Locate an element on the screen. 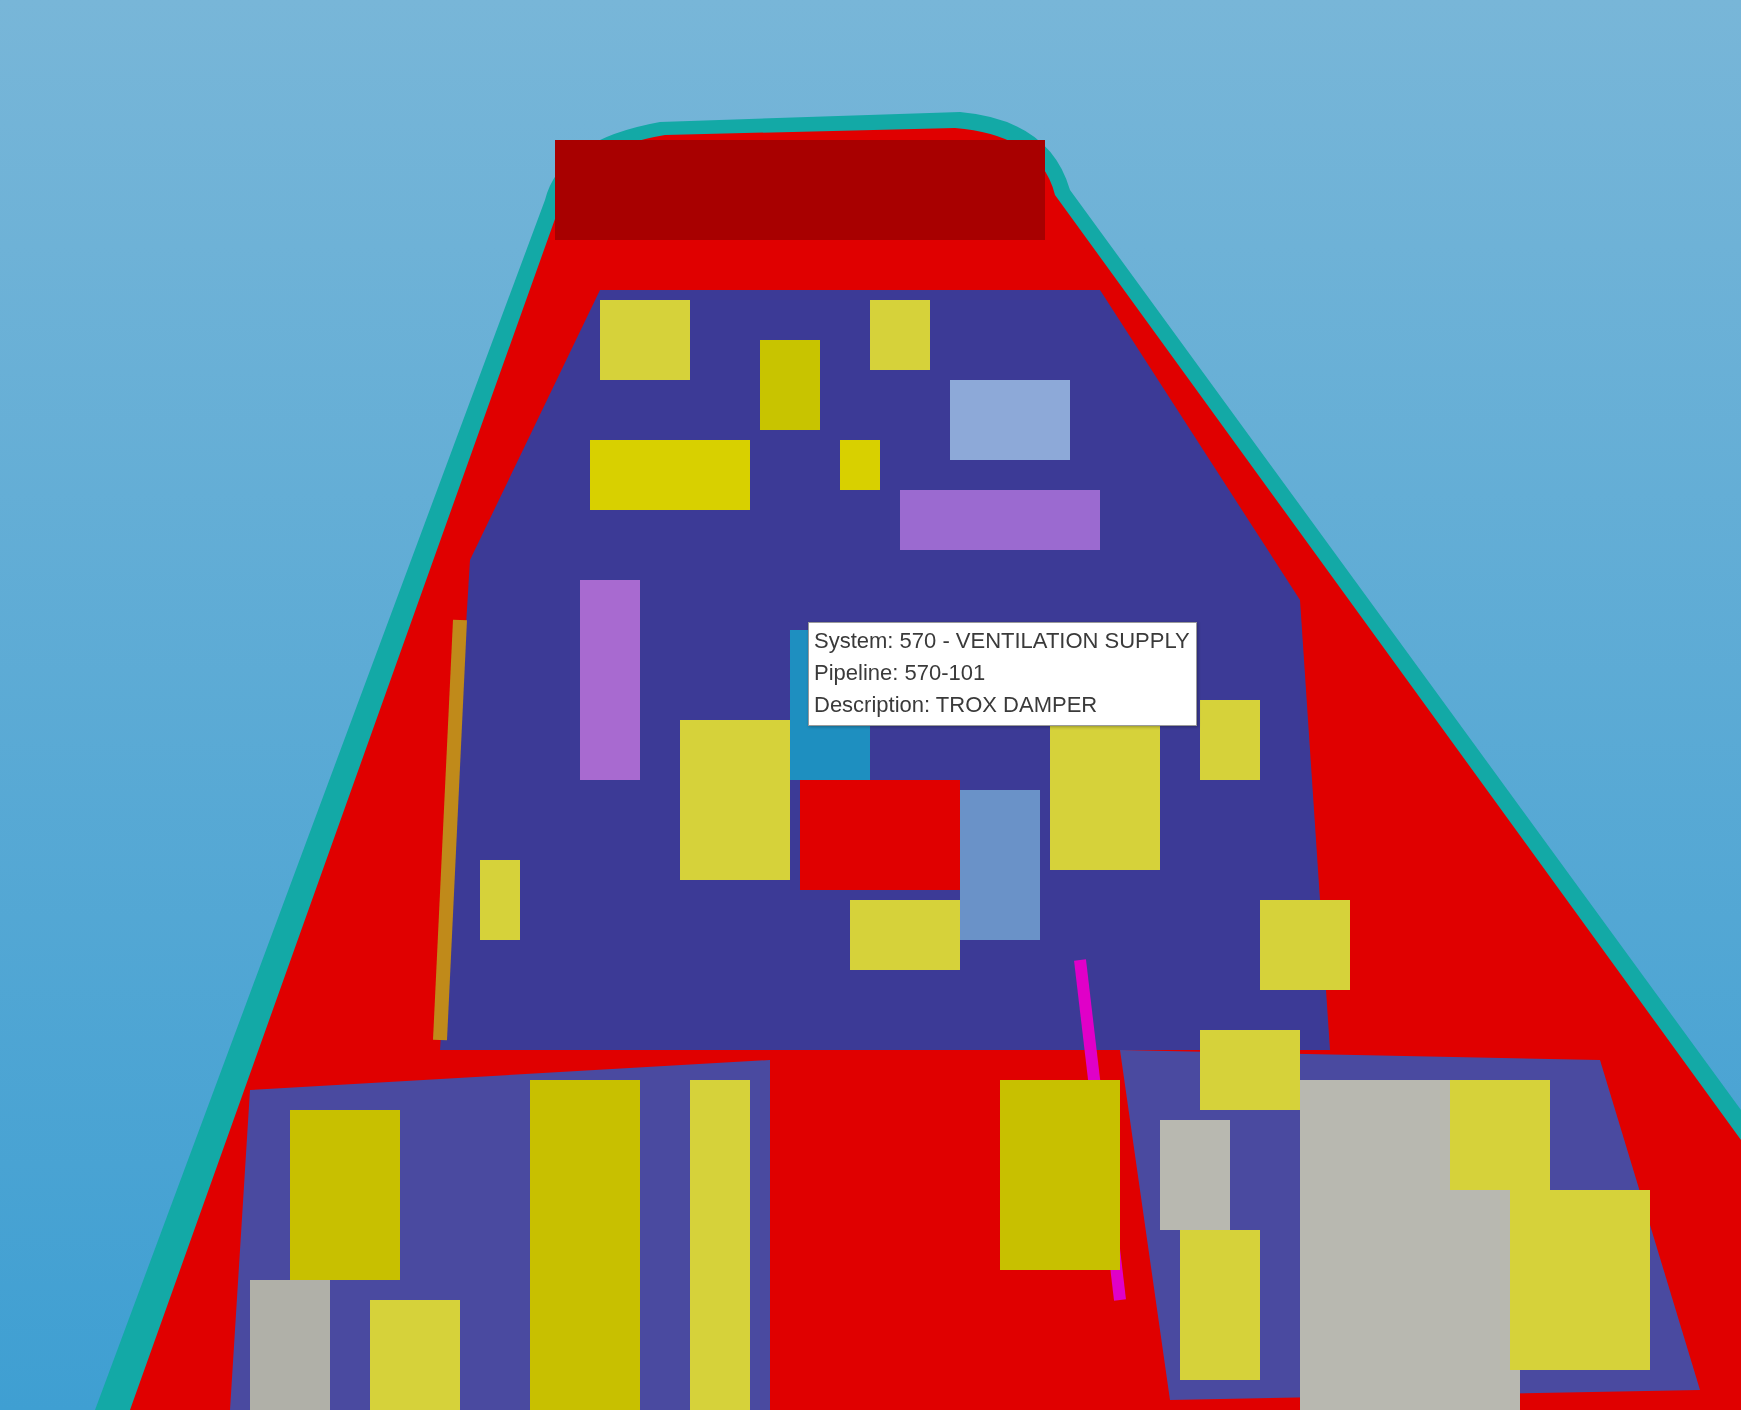 The width and height of the screenshot is (1741, 1410). tooltip-text: Description: TROX DAMPER is located at coordinates (956, 705).